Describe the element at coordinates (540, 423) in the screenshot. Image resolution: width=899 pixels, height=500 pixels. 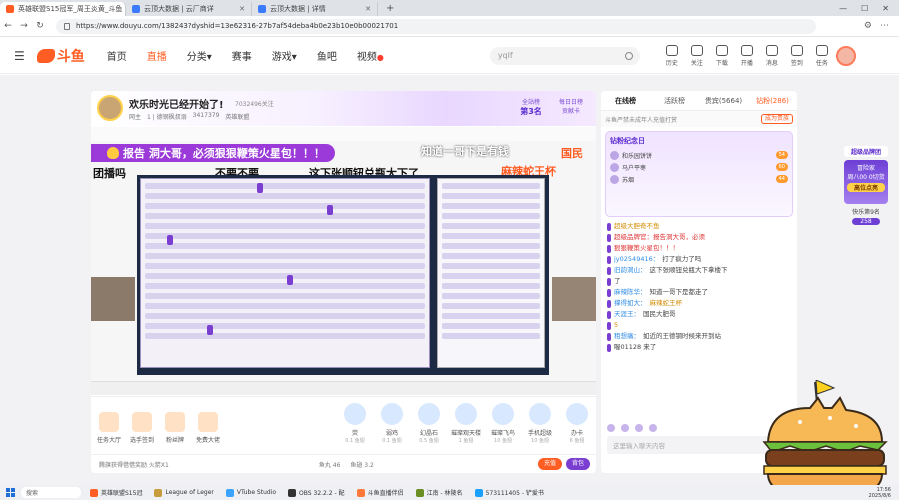
I see `gift-item: 手机超级 10 鱼翅` at that location.